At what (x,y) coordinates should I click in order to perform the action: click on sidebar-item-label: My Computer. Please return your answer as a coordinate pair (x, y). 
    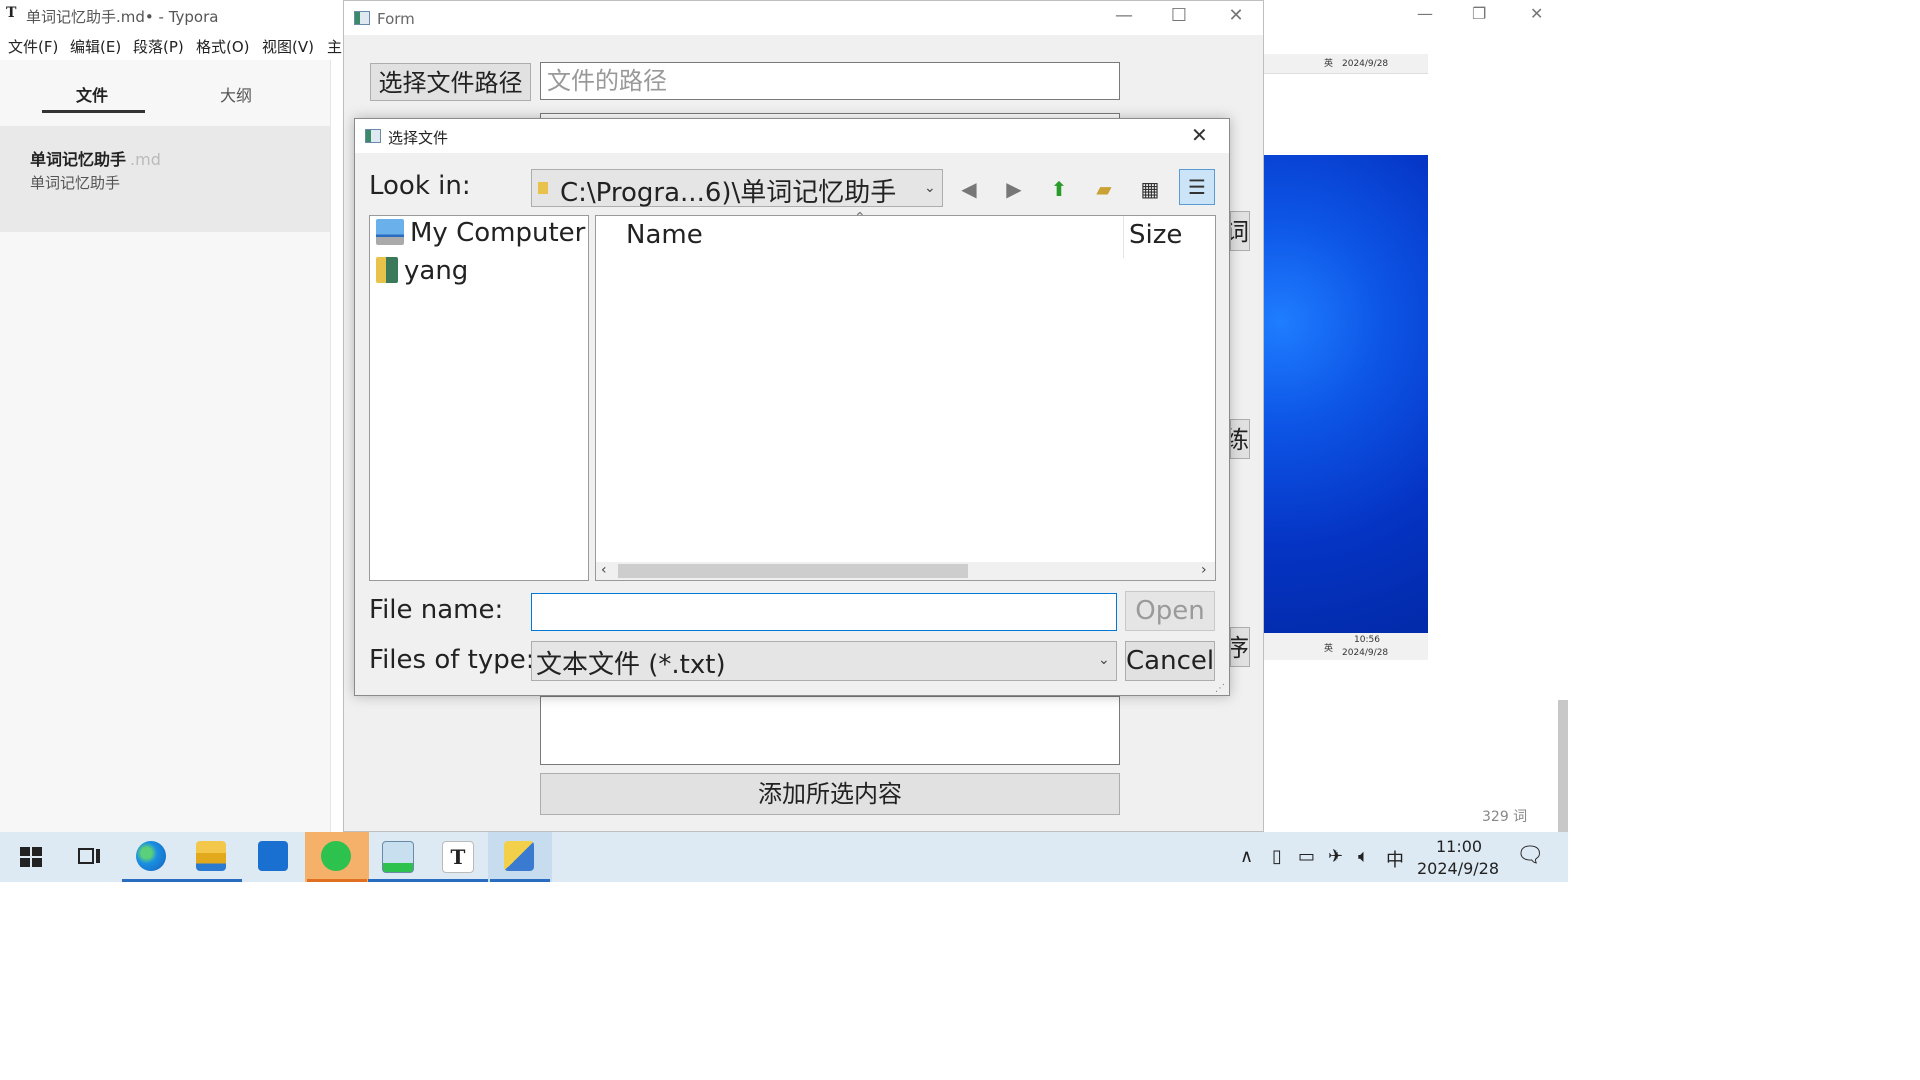
    Looking at the image, I should click on (498, 233).